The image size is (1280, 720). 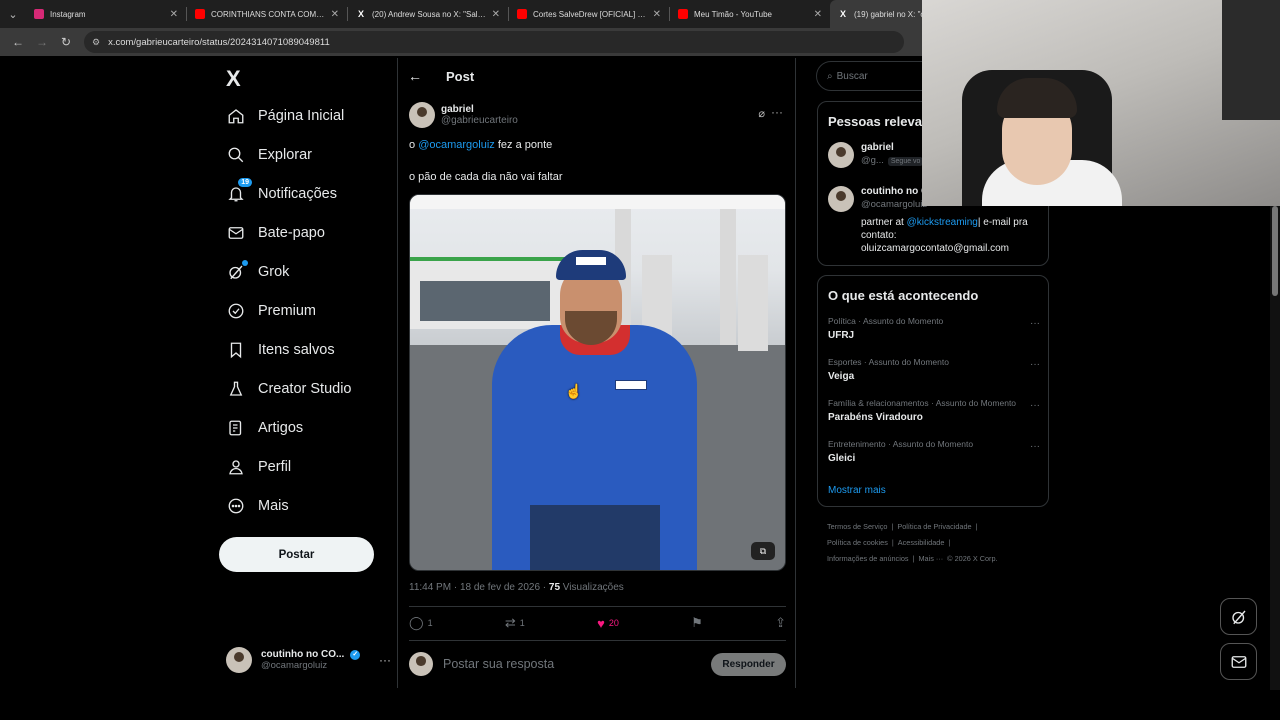 I want to click on grok-floating-button, so click(x=1238, y=616).